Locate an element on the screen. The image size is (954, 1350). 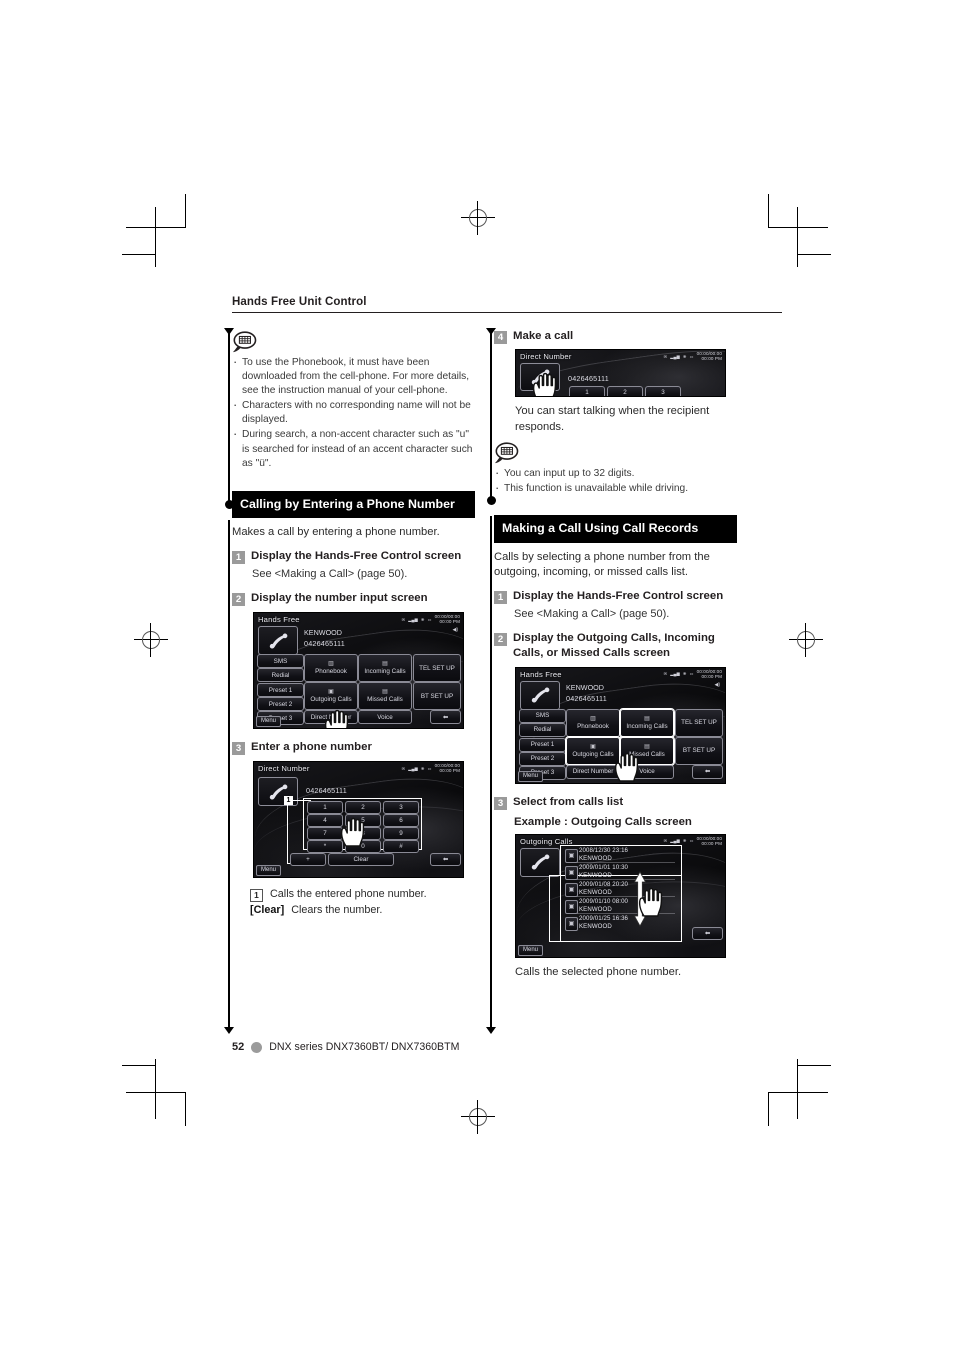
callout-text: Clears the number. is located at coordinates (337, 910).